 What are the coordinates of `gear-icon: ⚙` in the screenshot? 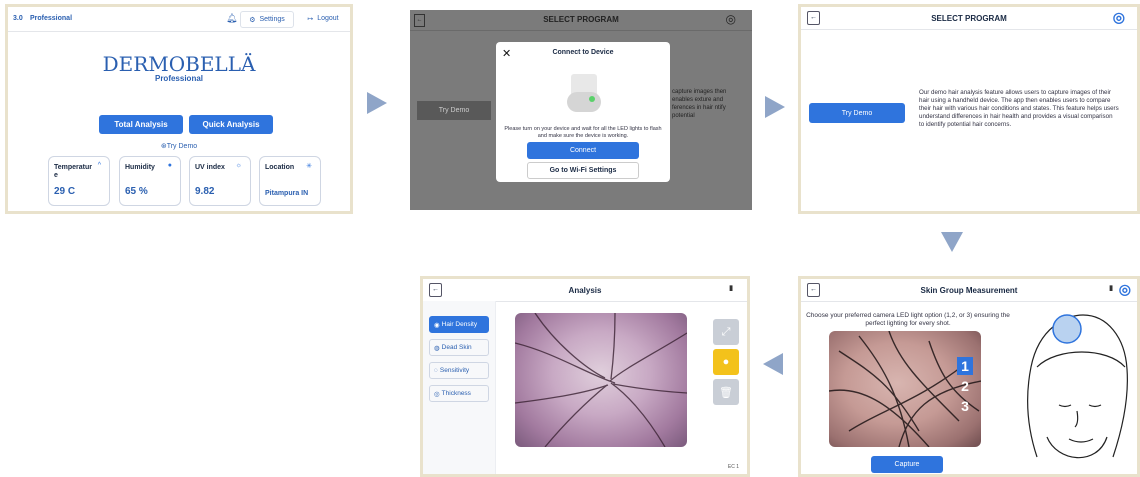 It's located at (252, 20).